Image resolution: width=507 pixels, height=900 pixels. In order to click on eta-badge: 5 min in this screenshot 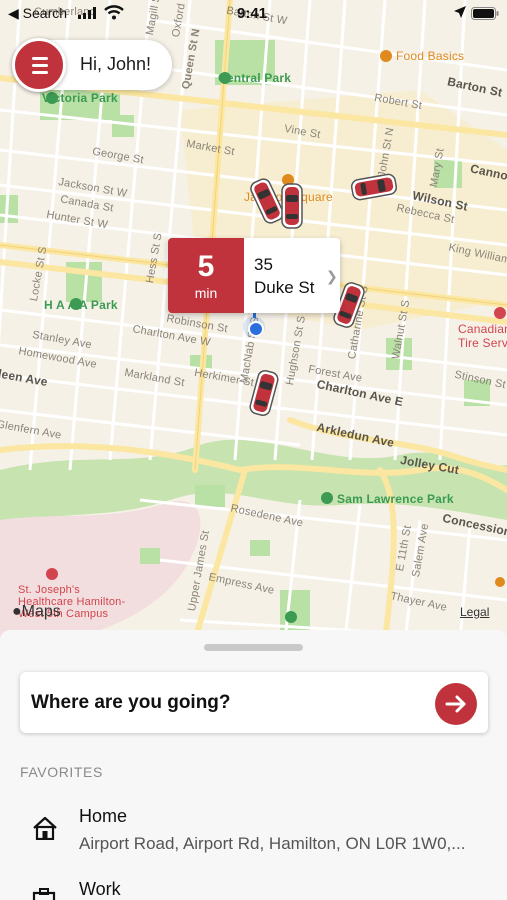, I will do `click(206, 275)`.